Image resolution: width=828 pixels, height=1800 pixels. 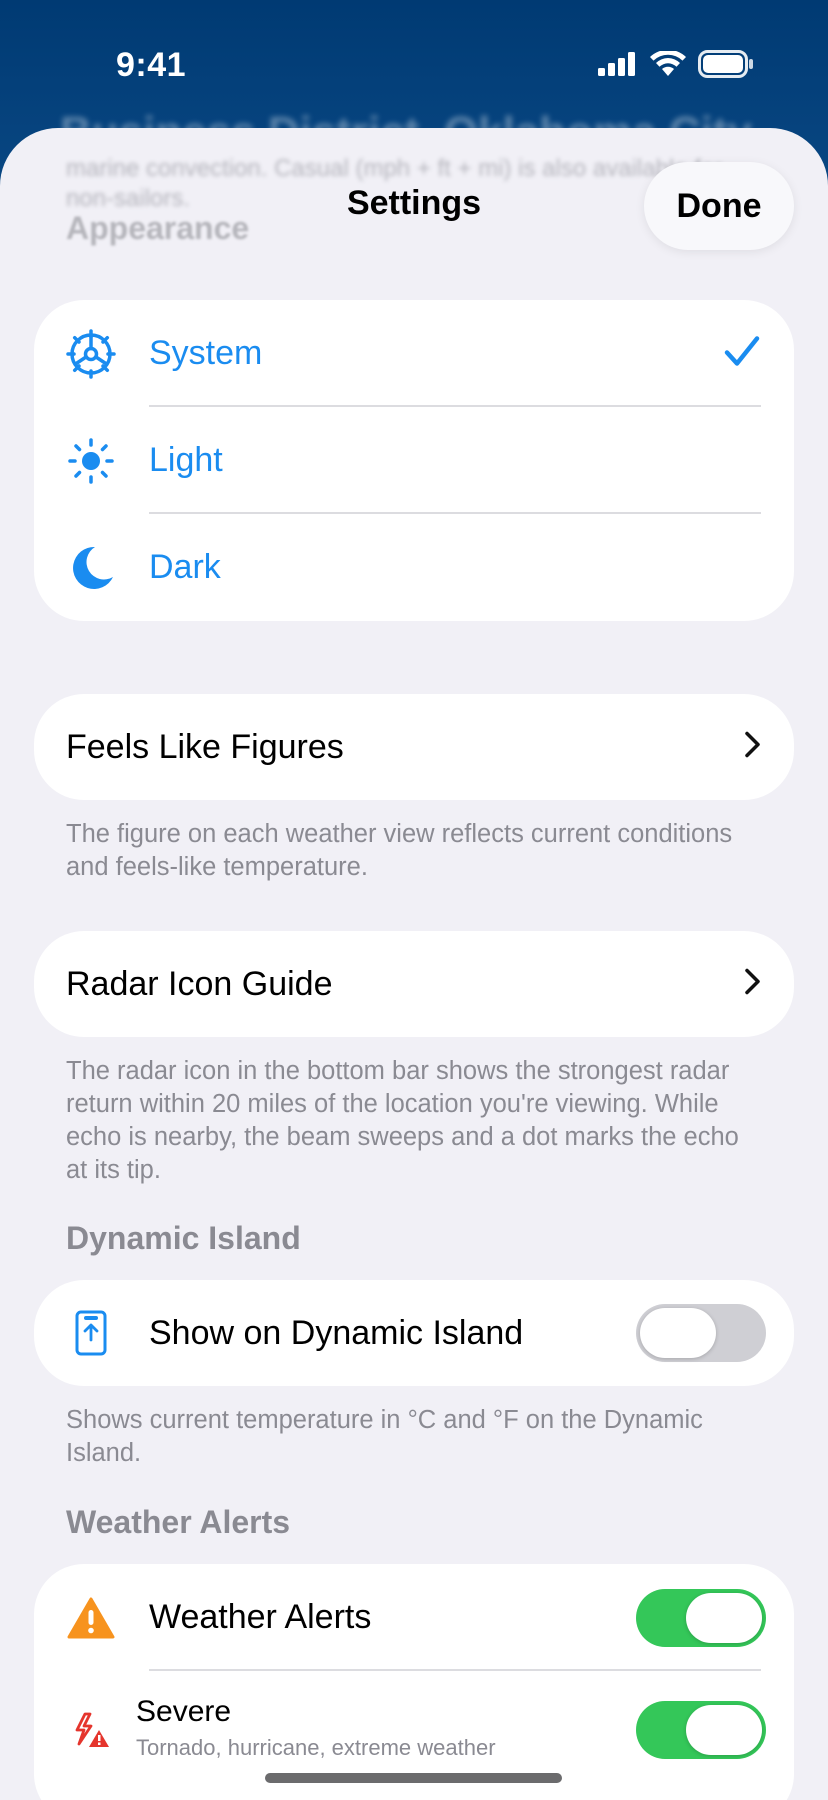 I want to click on appearance-option-light: Light, so click(x=414, y=460).